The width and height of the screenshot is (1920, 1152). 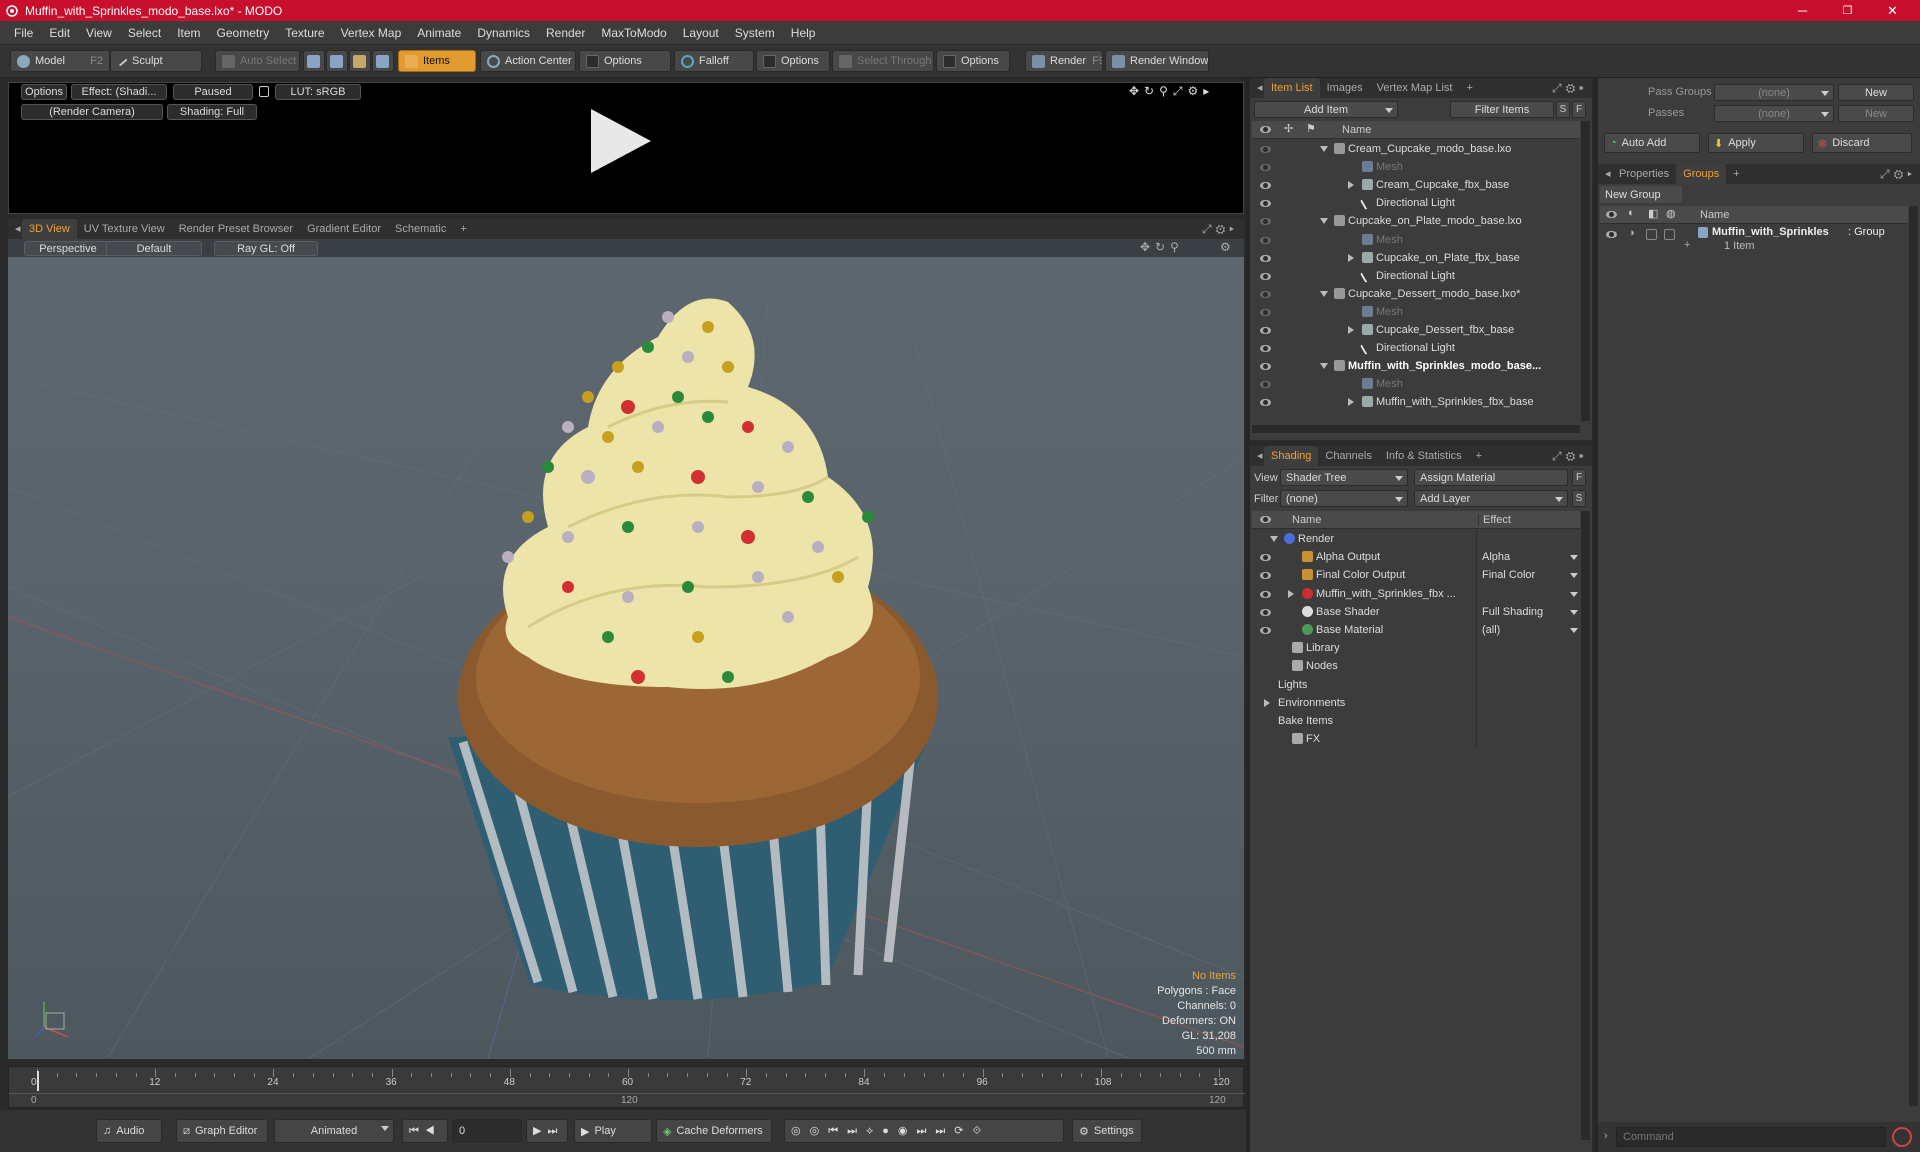 What do you see at coordinates (154, 248) in the screenshot?
I see `default-style-dropdown: Default` at bounding box center [154, 248].